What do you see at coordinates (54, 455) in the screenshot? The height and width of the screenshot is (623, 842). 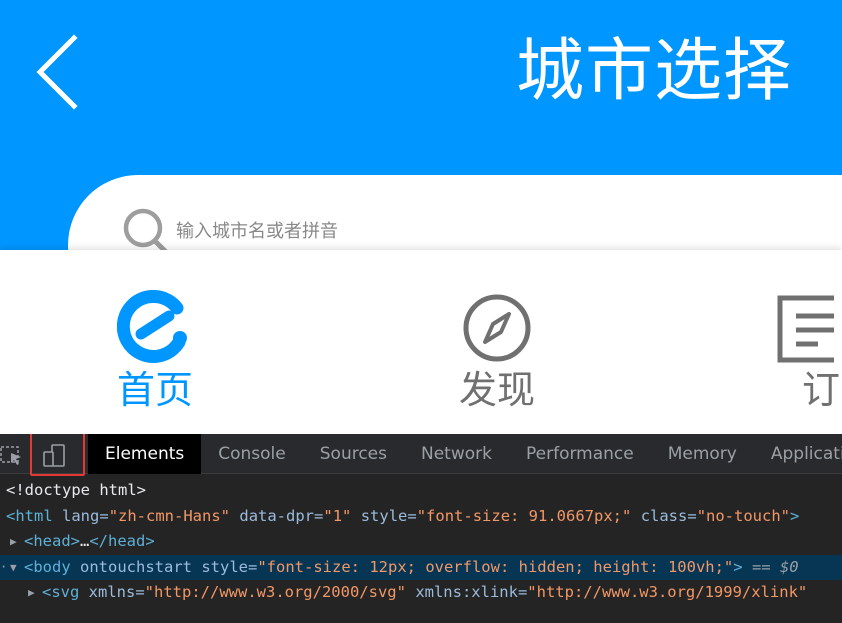 I see `device-mode-icon` at bounding box center [54, 455].